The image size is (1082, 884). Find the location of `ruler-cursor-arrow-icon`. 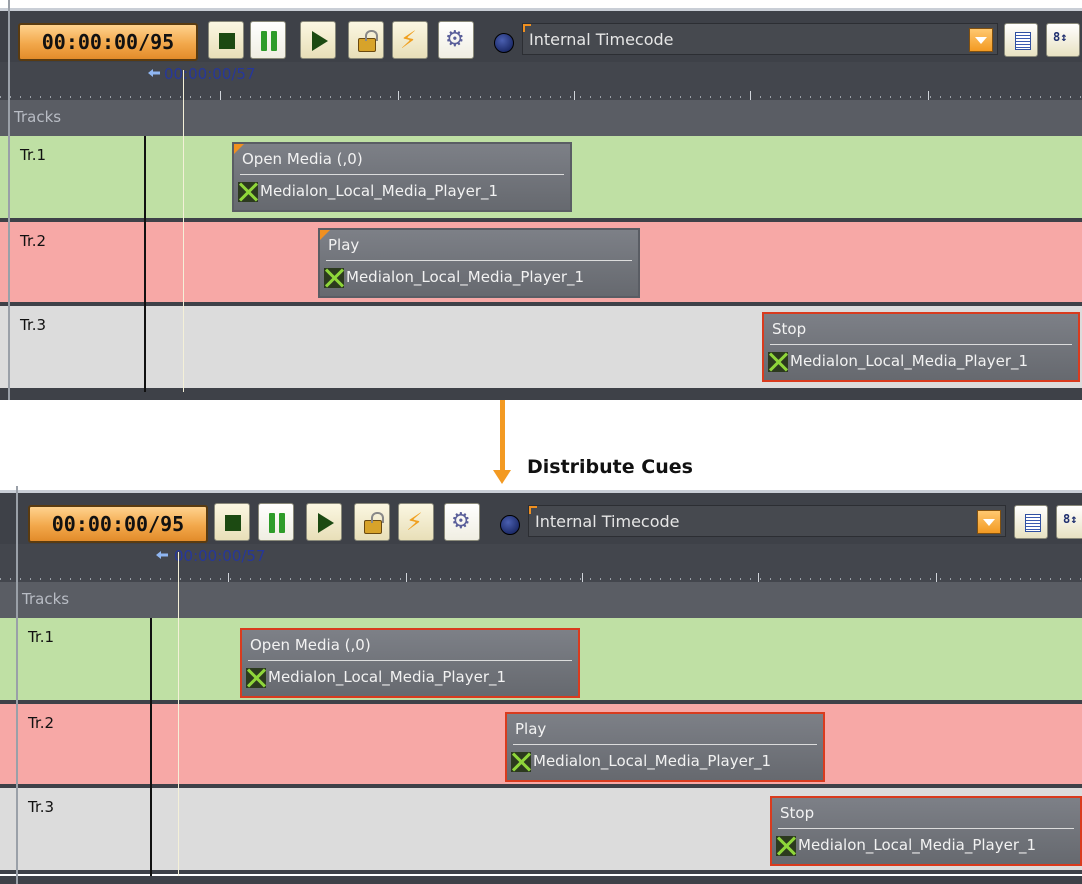

ruler-cursor-arrow-icon is located at coordinates (154, 73).